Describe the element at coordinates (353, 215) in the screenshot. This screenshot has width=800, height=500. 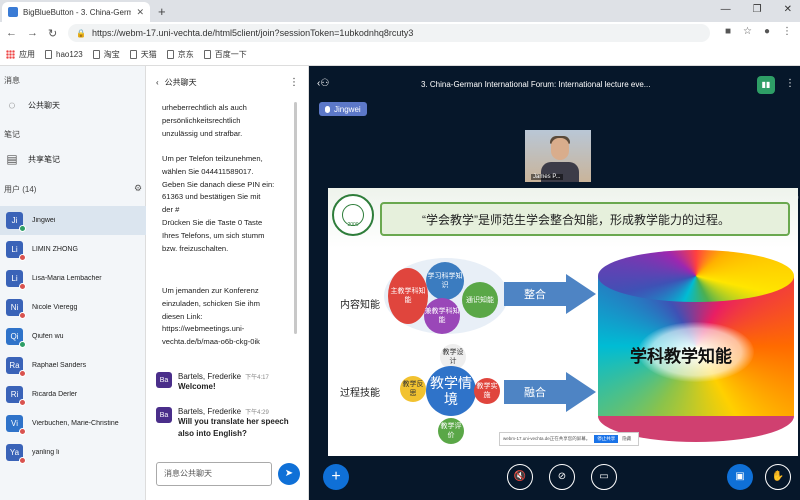
I see `university-seal-icon: 2000` at that location.